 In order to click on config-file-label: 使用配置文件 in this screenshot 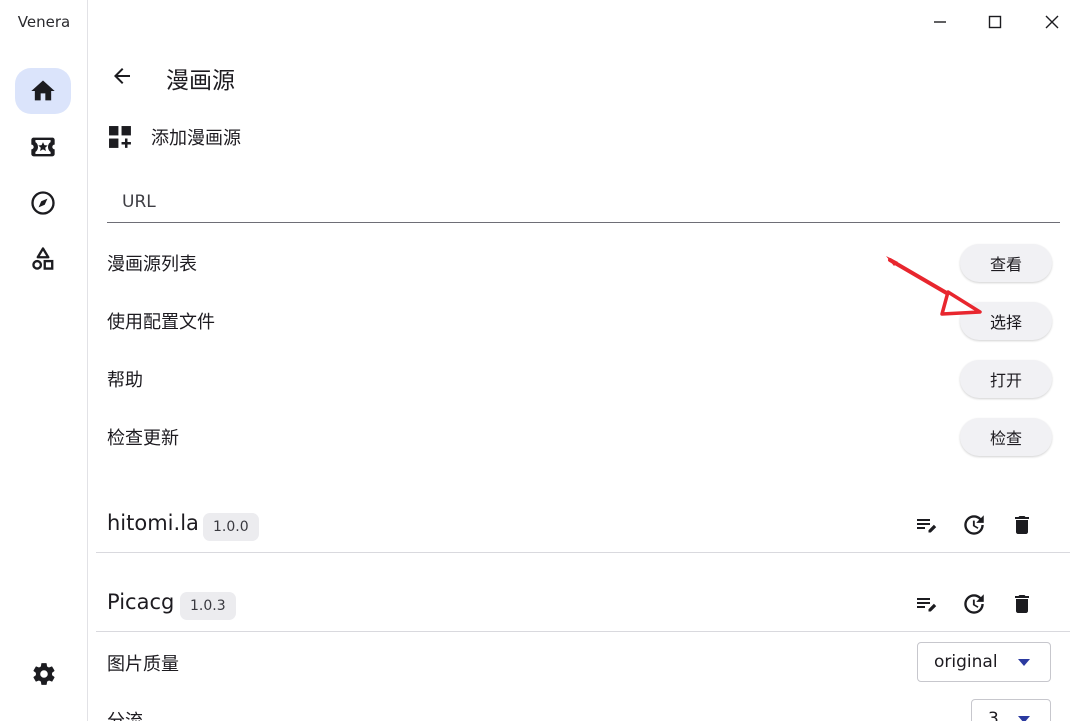, I will do `click(161, 322)`.